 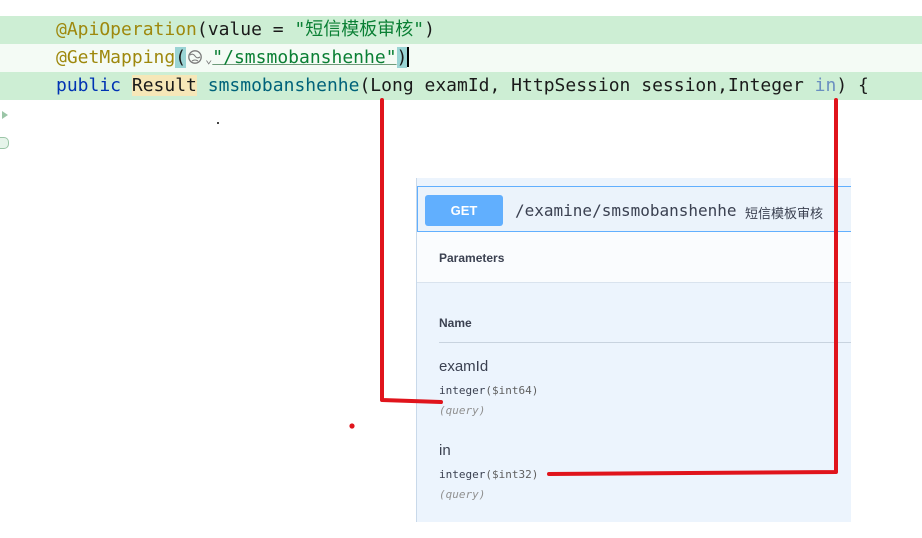 I want to click on annotation-api-operation: @ApiOperation, so click(x=126, y=29).